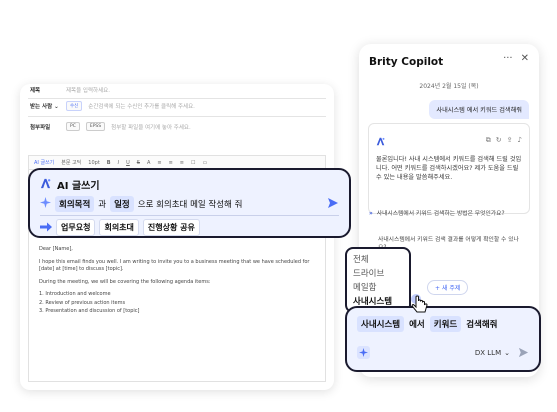 This screenshot has width=557, height=412. What do you see at coordinates (193, 163) in the screenshot?
I see `toolbar-table: ☐` at bounding box center [193, 163].